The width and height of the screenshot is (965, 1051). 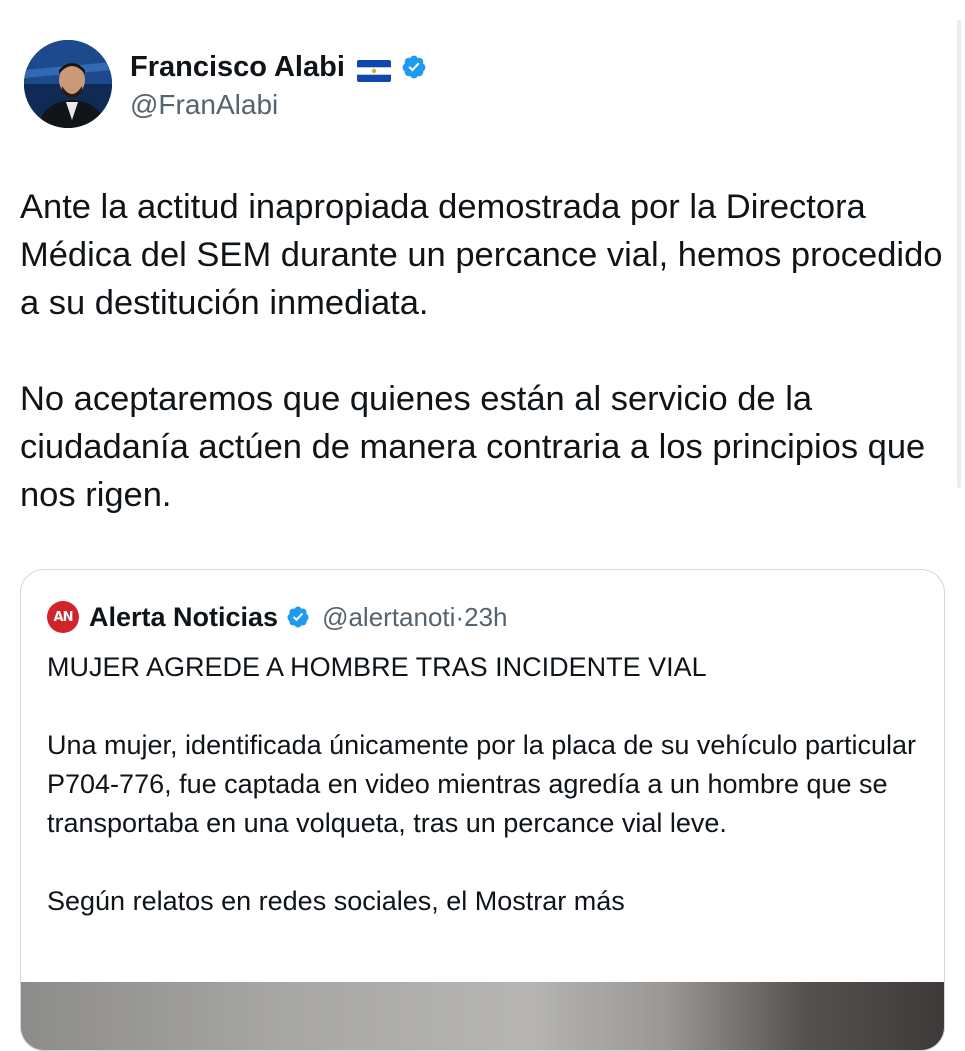 I want to click on quoted-author-handle: @alertanoti·23h, so click(x=414, y=617).